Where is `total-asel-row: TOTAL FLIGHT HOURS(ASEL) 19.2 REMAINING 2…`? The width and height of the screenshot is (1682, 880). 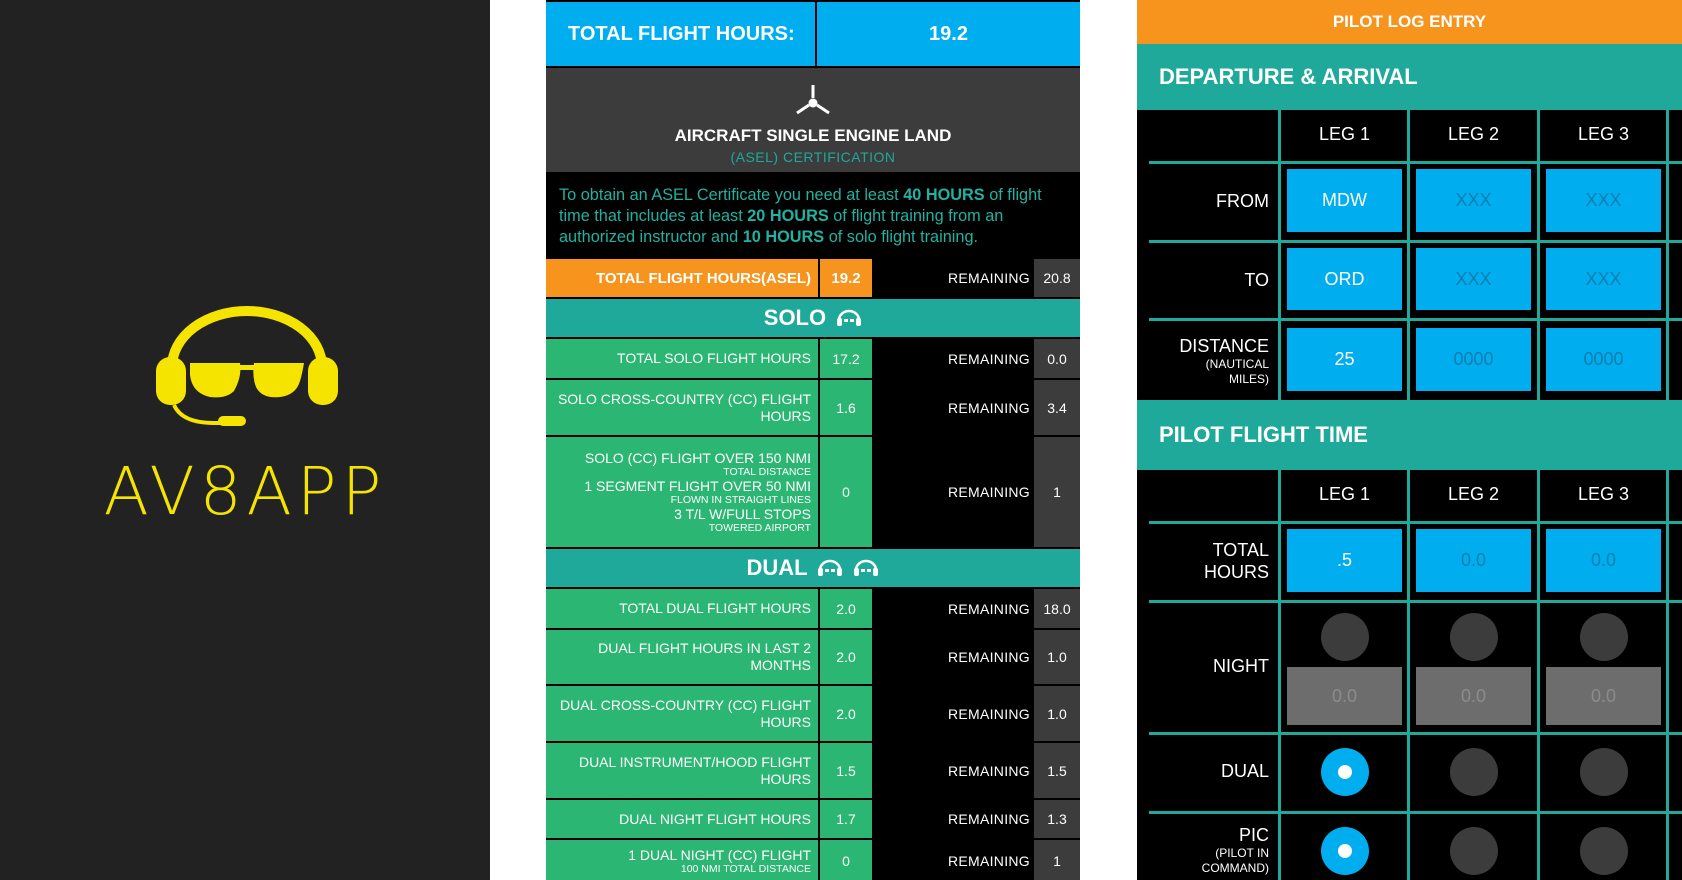
total-asel-row: TOTAL FLIGHT HOURS(ASEL) 19.2 REMAINING 2… is located at coordinates (813, 278).